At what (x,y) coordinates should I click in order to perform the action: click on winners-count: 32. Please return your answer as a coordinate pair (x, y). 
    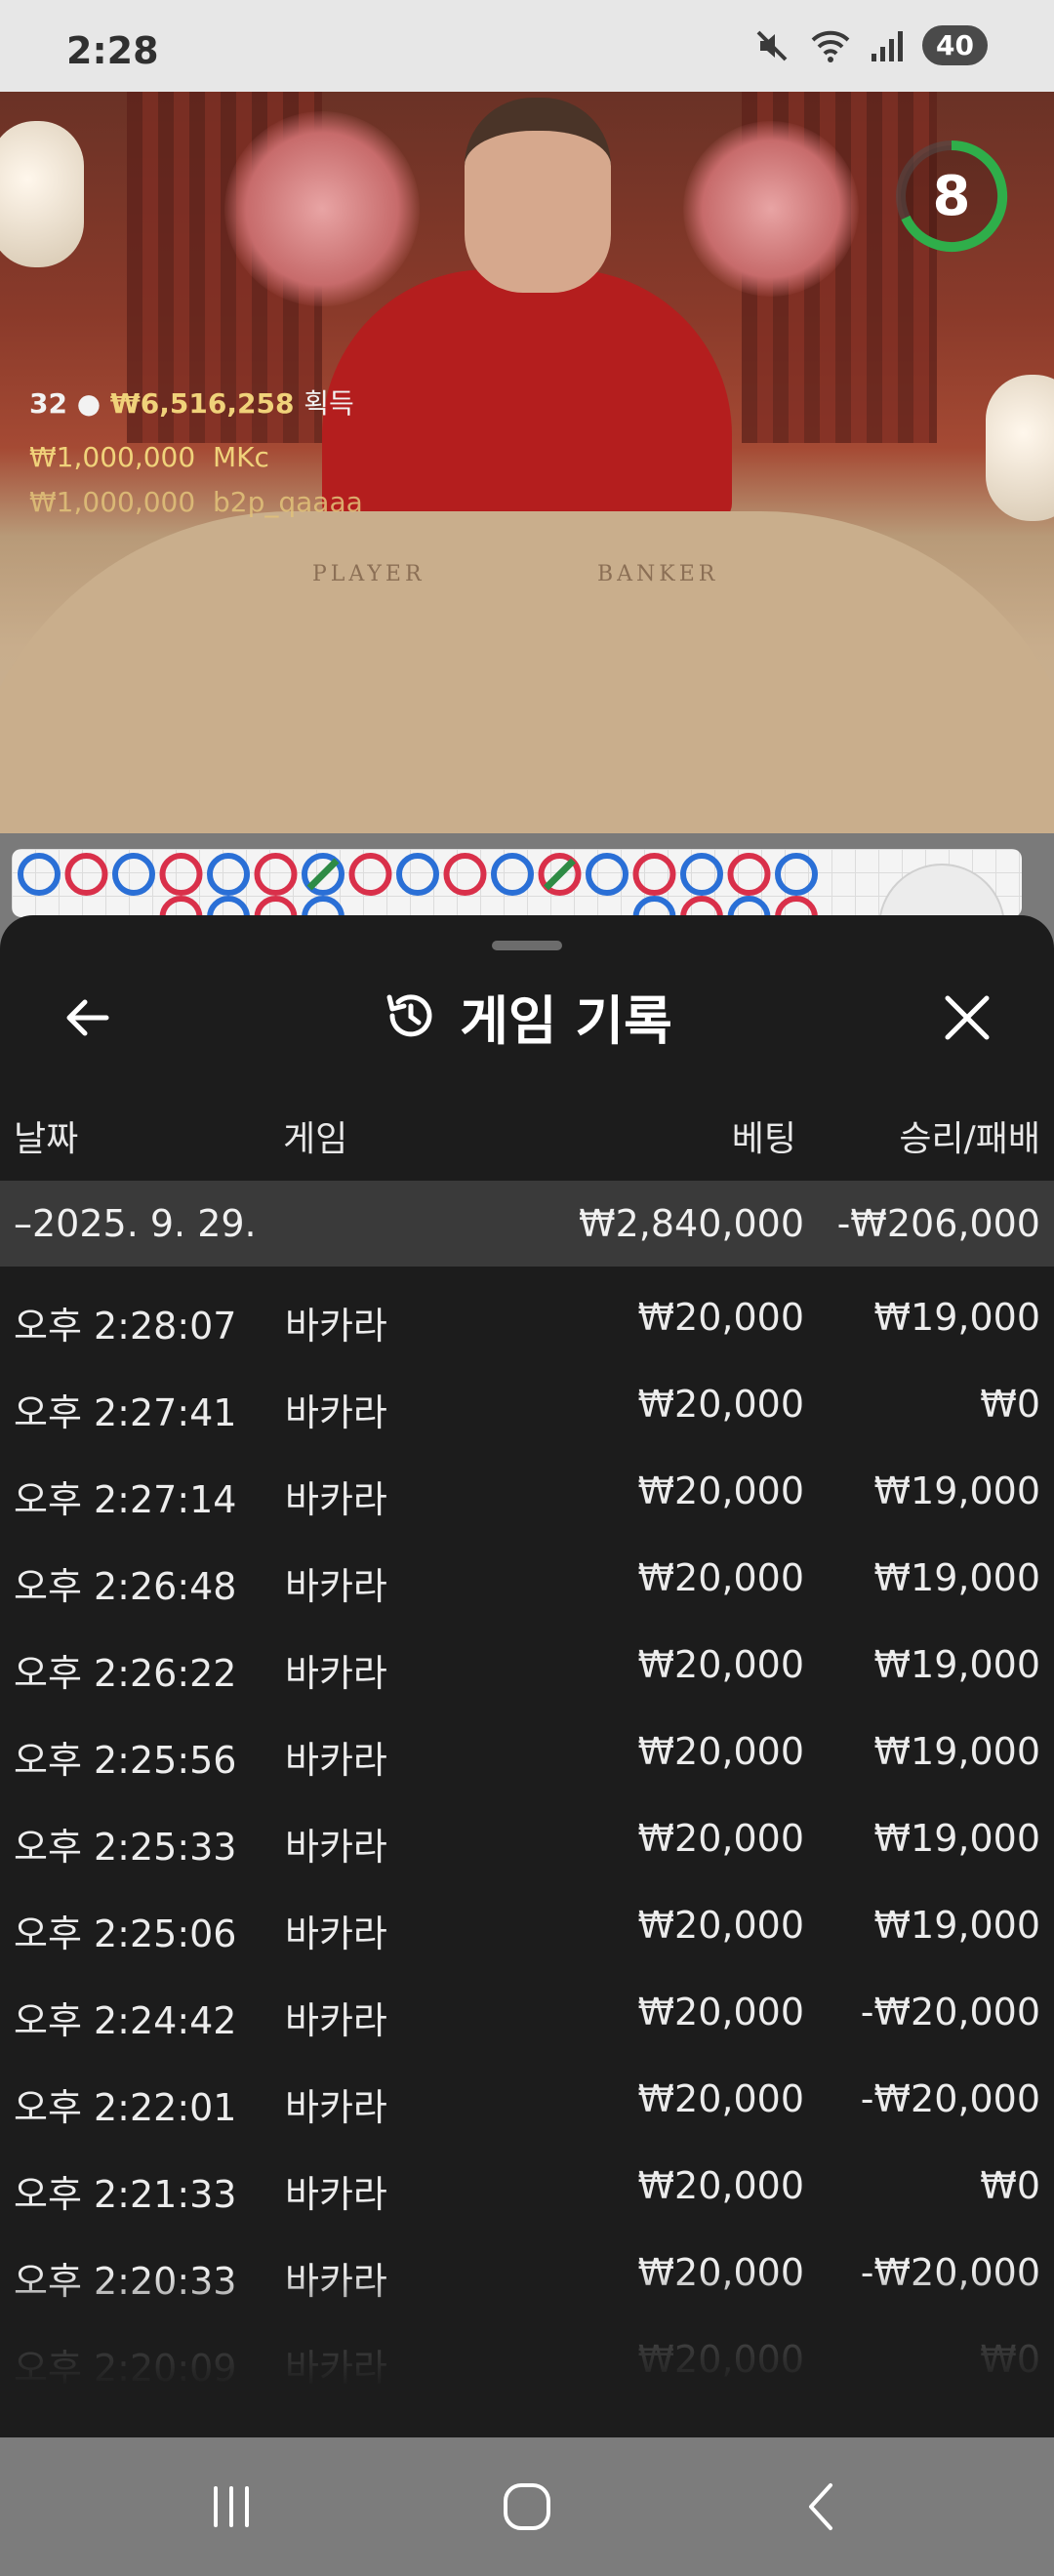
    Looking at the image, I should click on (48, 403).